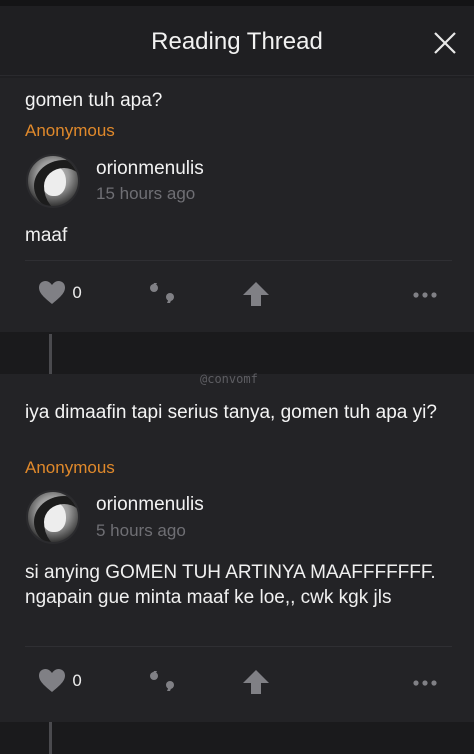  I want to click on timestamp: 5 hours ago, so click(141, 530).